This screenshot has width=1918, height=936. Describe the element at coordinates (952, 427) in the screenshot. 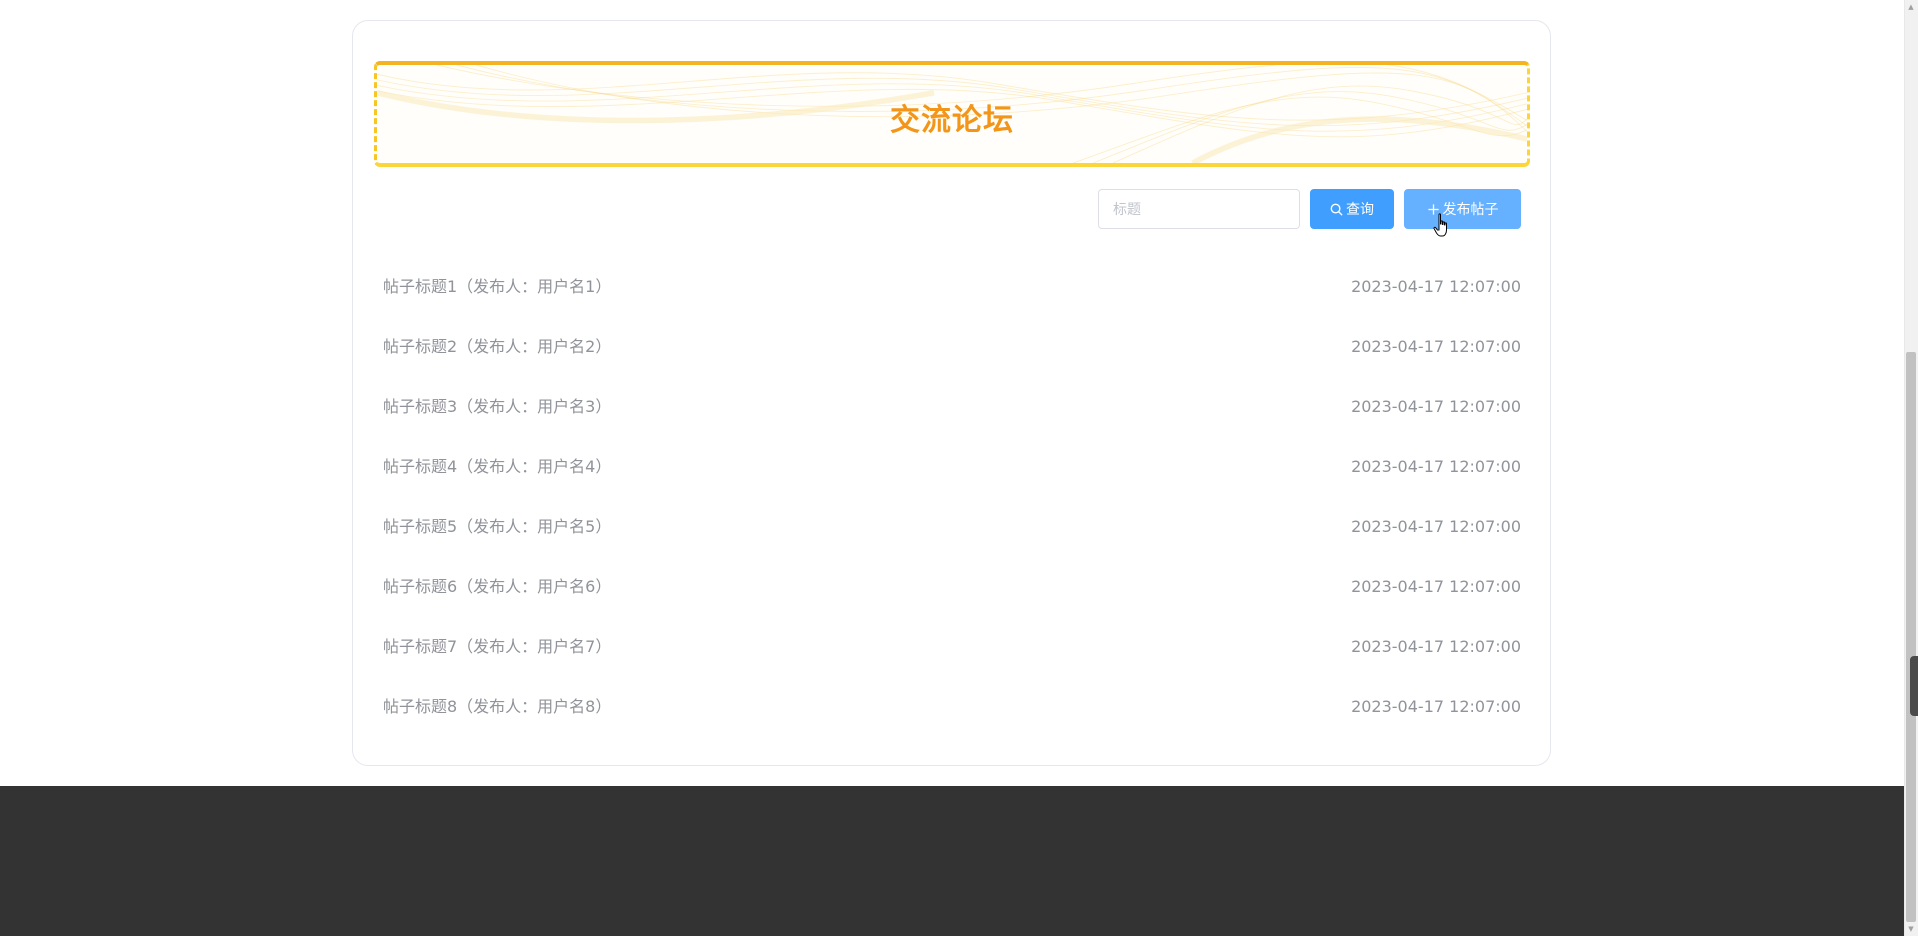

I see `post-item: 帖子标题3（发布人：用户名3） 2023-04-17 12:07:00` at that location.